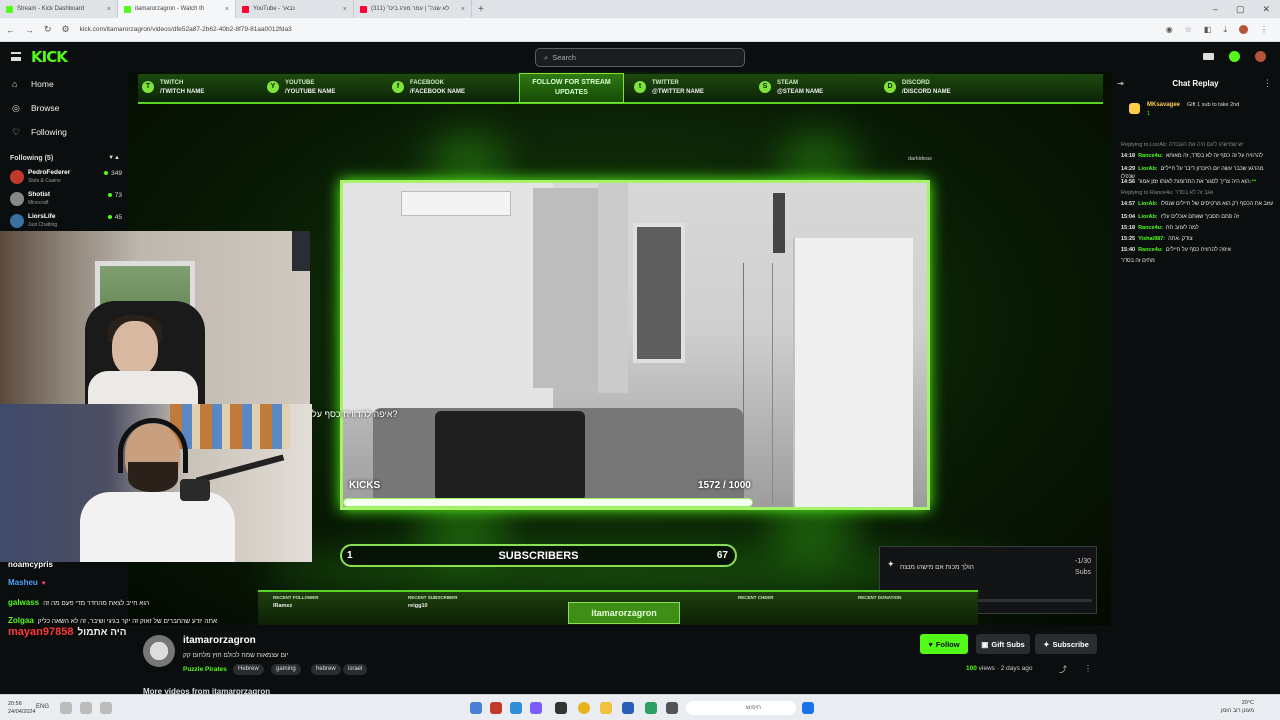  Describe the element at coordinates (16, 56) in the screenshot. I see `hamburger-menu-icon` at that location.